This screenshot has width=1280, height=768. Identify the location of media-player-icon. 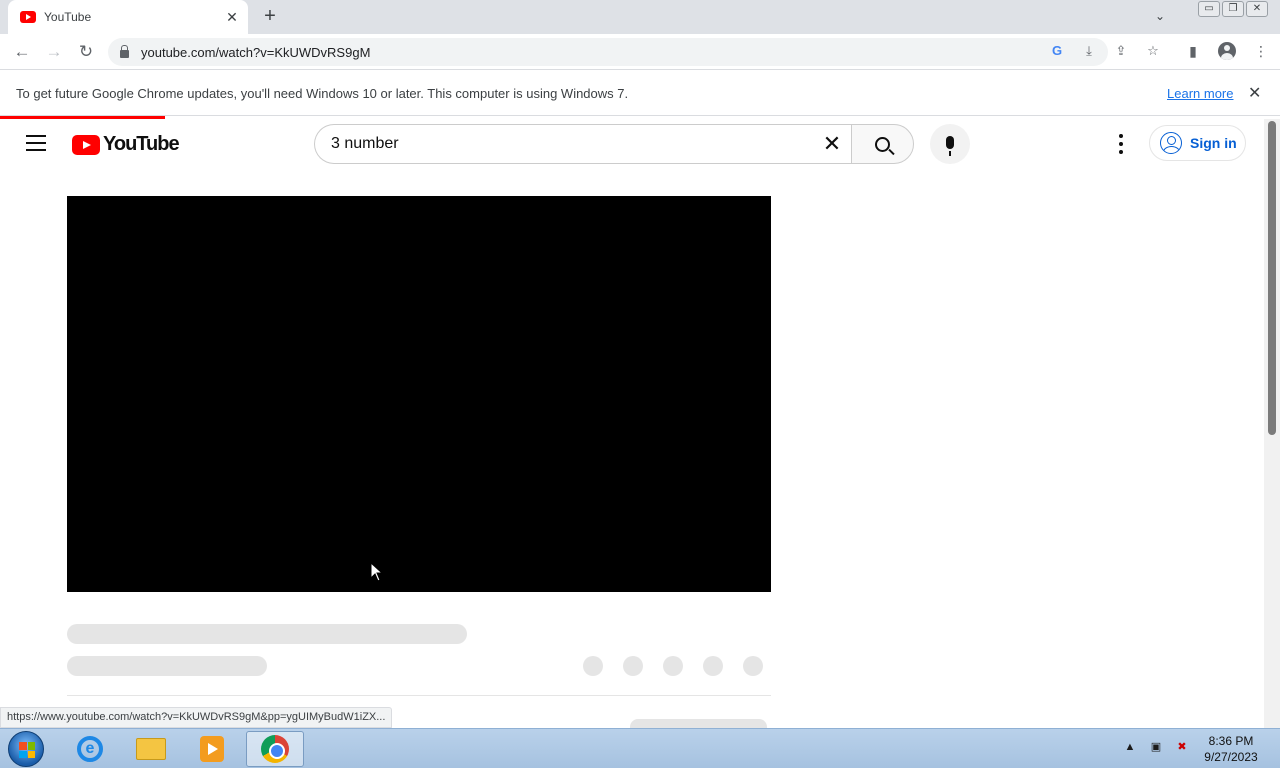
(212, 749).